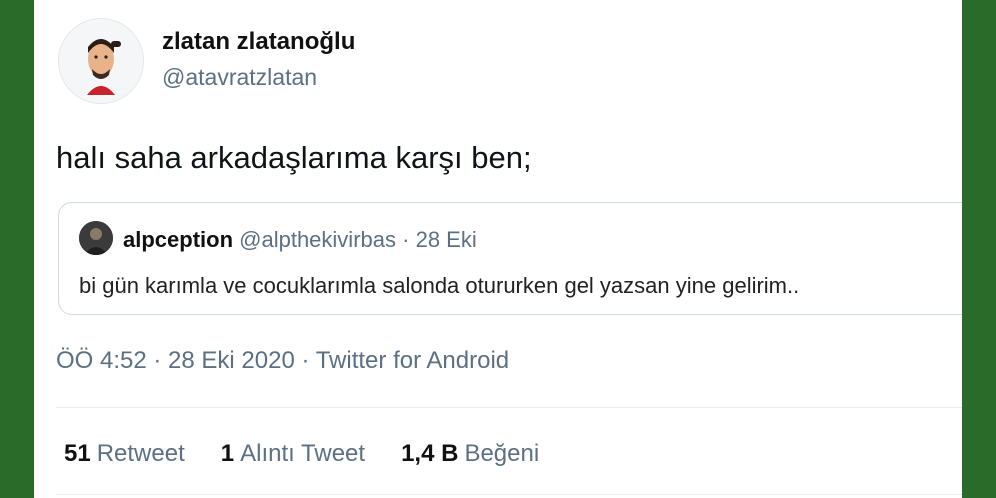 The width and height of the screenshot is (996, 498). I want to click on retweets-count: 51, so click(77, 453).